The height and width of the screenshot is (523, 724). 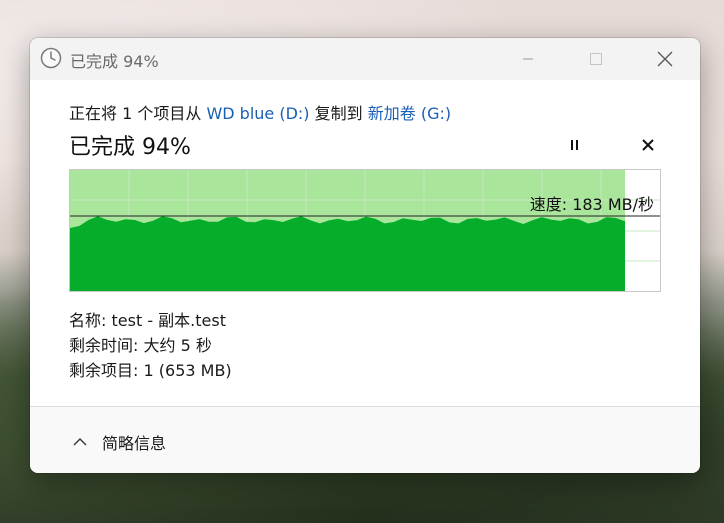 I want to click on maximize-icon, so click(x=596, y=59).